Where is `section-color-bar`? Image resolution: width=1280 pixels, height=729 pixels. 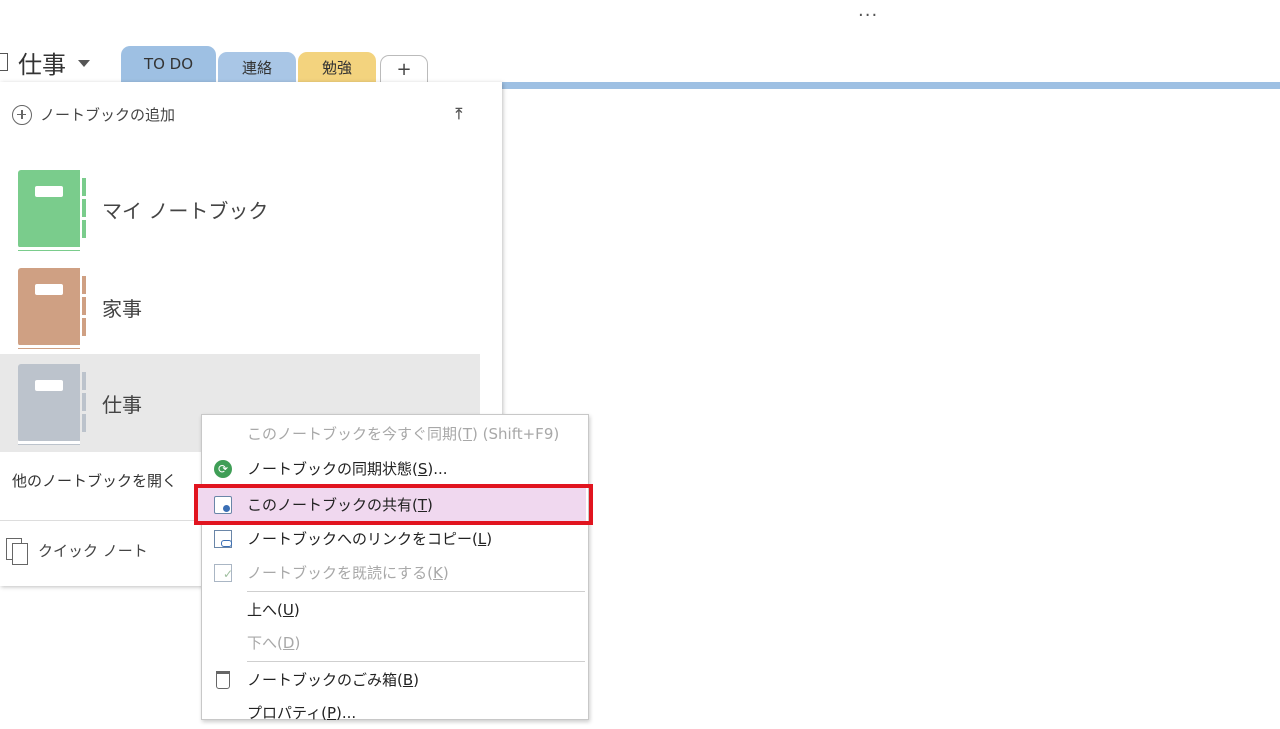
section-color-bar is located at coordinates (891, 85).